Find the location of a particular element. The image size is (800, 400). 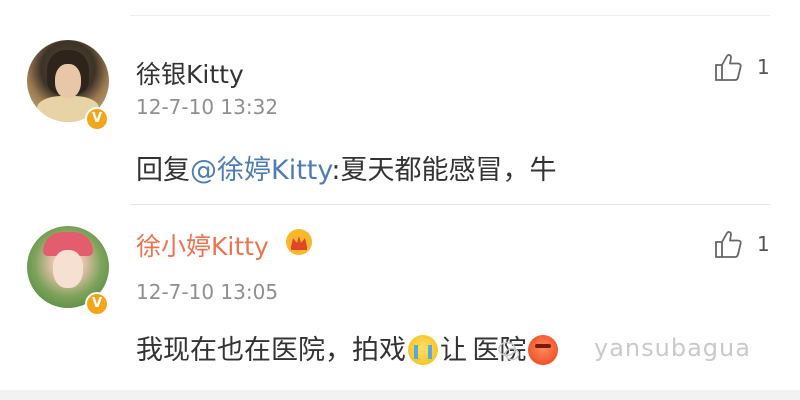

mention-link: @徐婷Kitty is located at coordinates (260, 170).